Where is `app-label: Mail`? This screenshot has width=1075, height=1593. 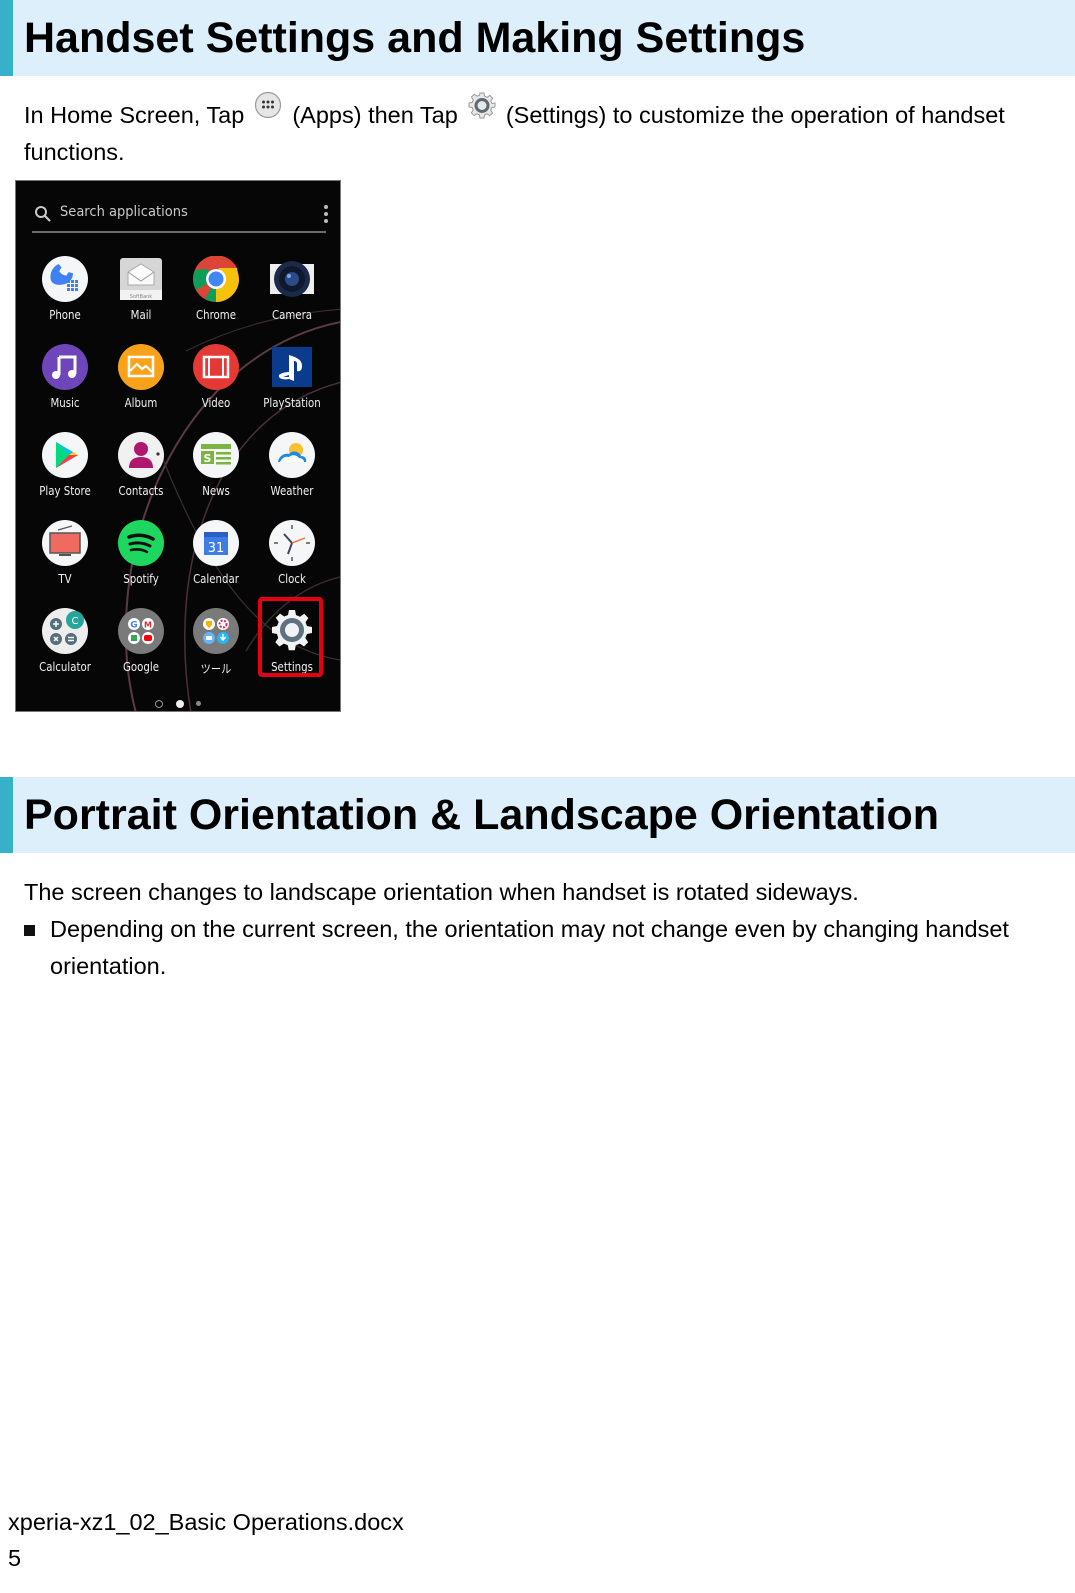 app-label: Mail is located at coordinates (141, 315).